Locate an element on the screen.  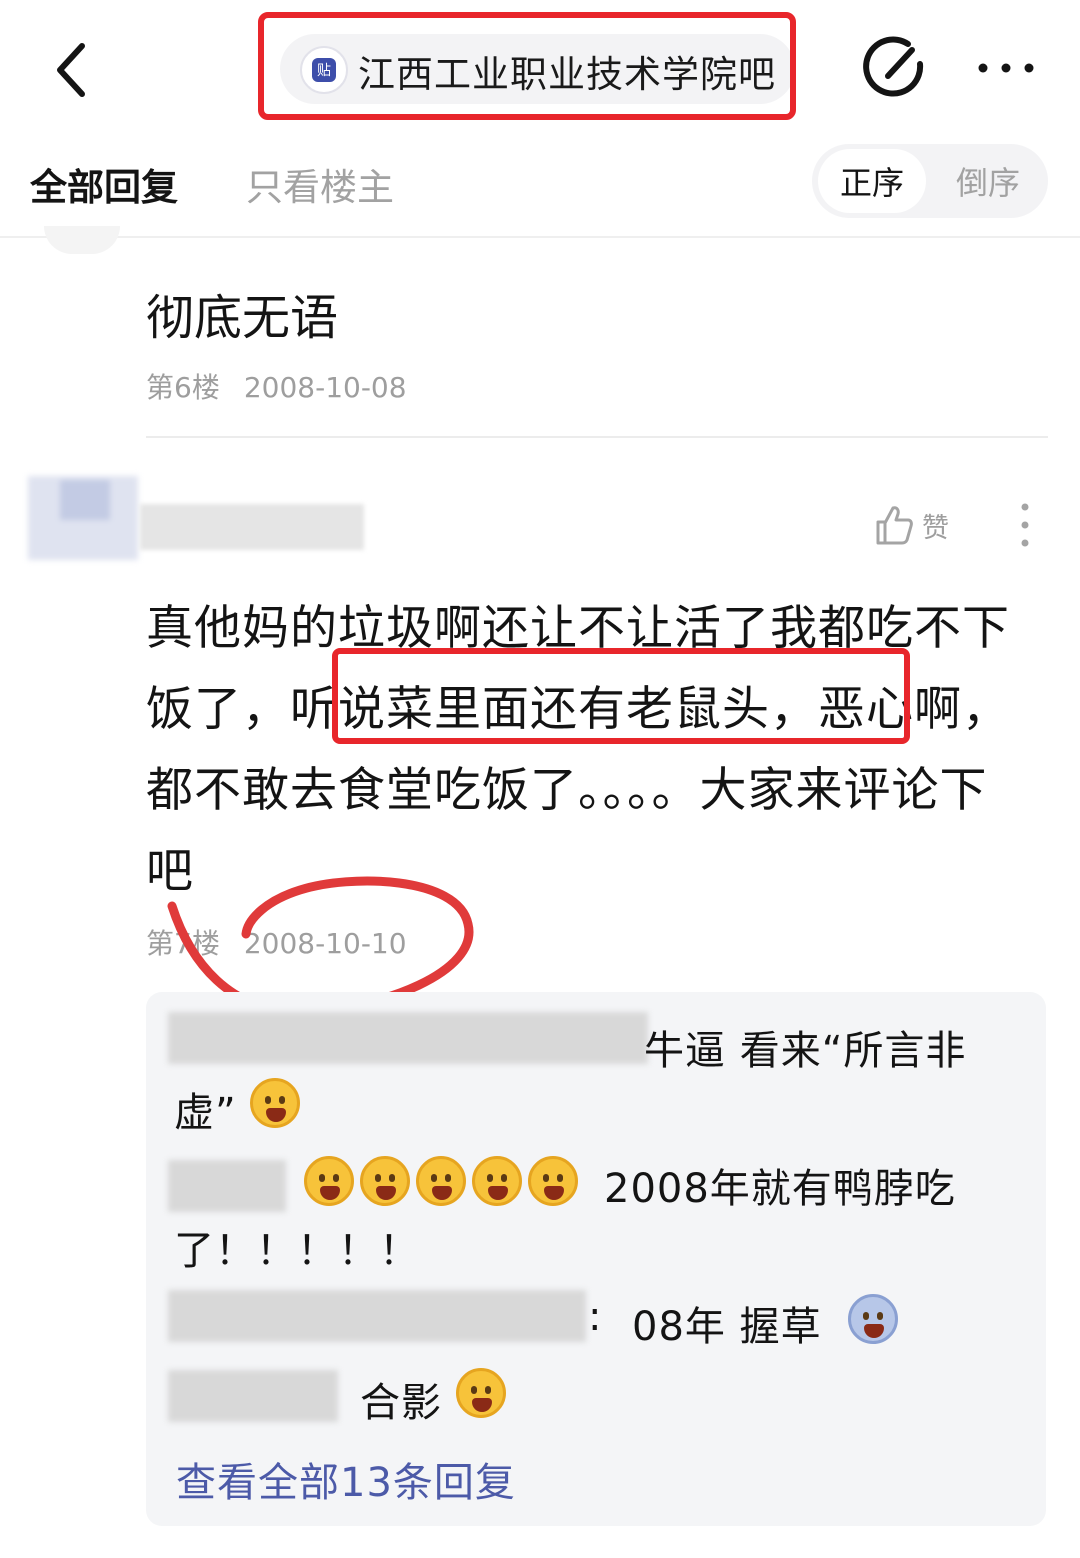
post-text: 彻底无语 is located at coordinates (242, 318).